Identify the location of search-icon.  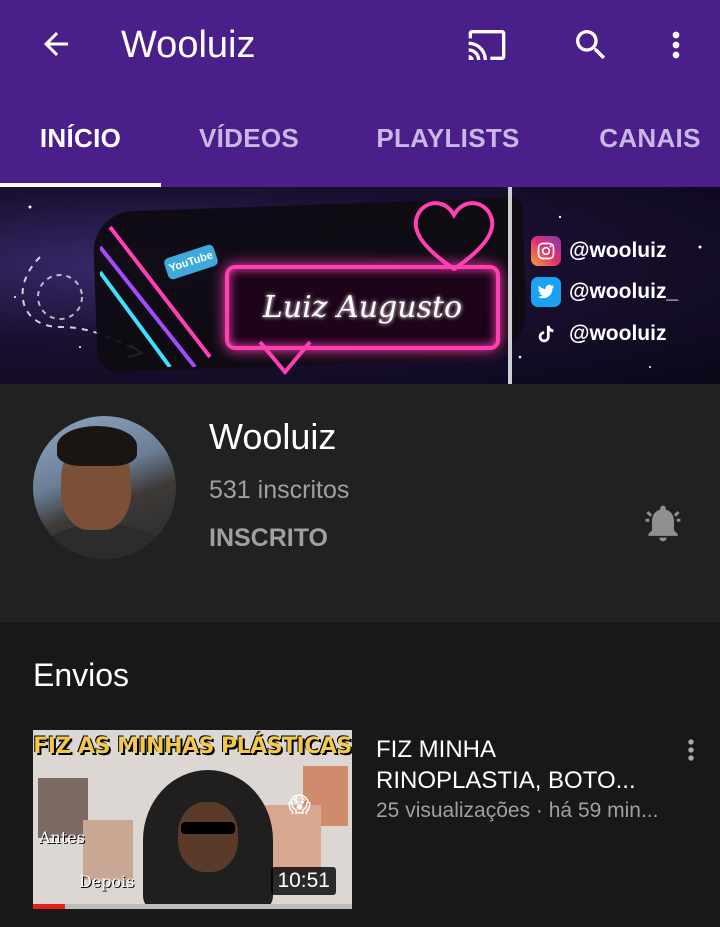
(591, 45).